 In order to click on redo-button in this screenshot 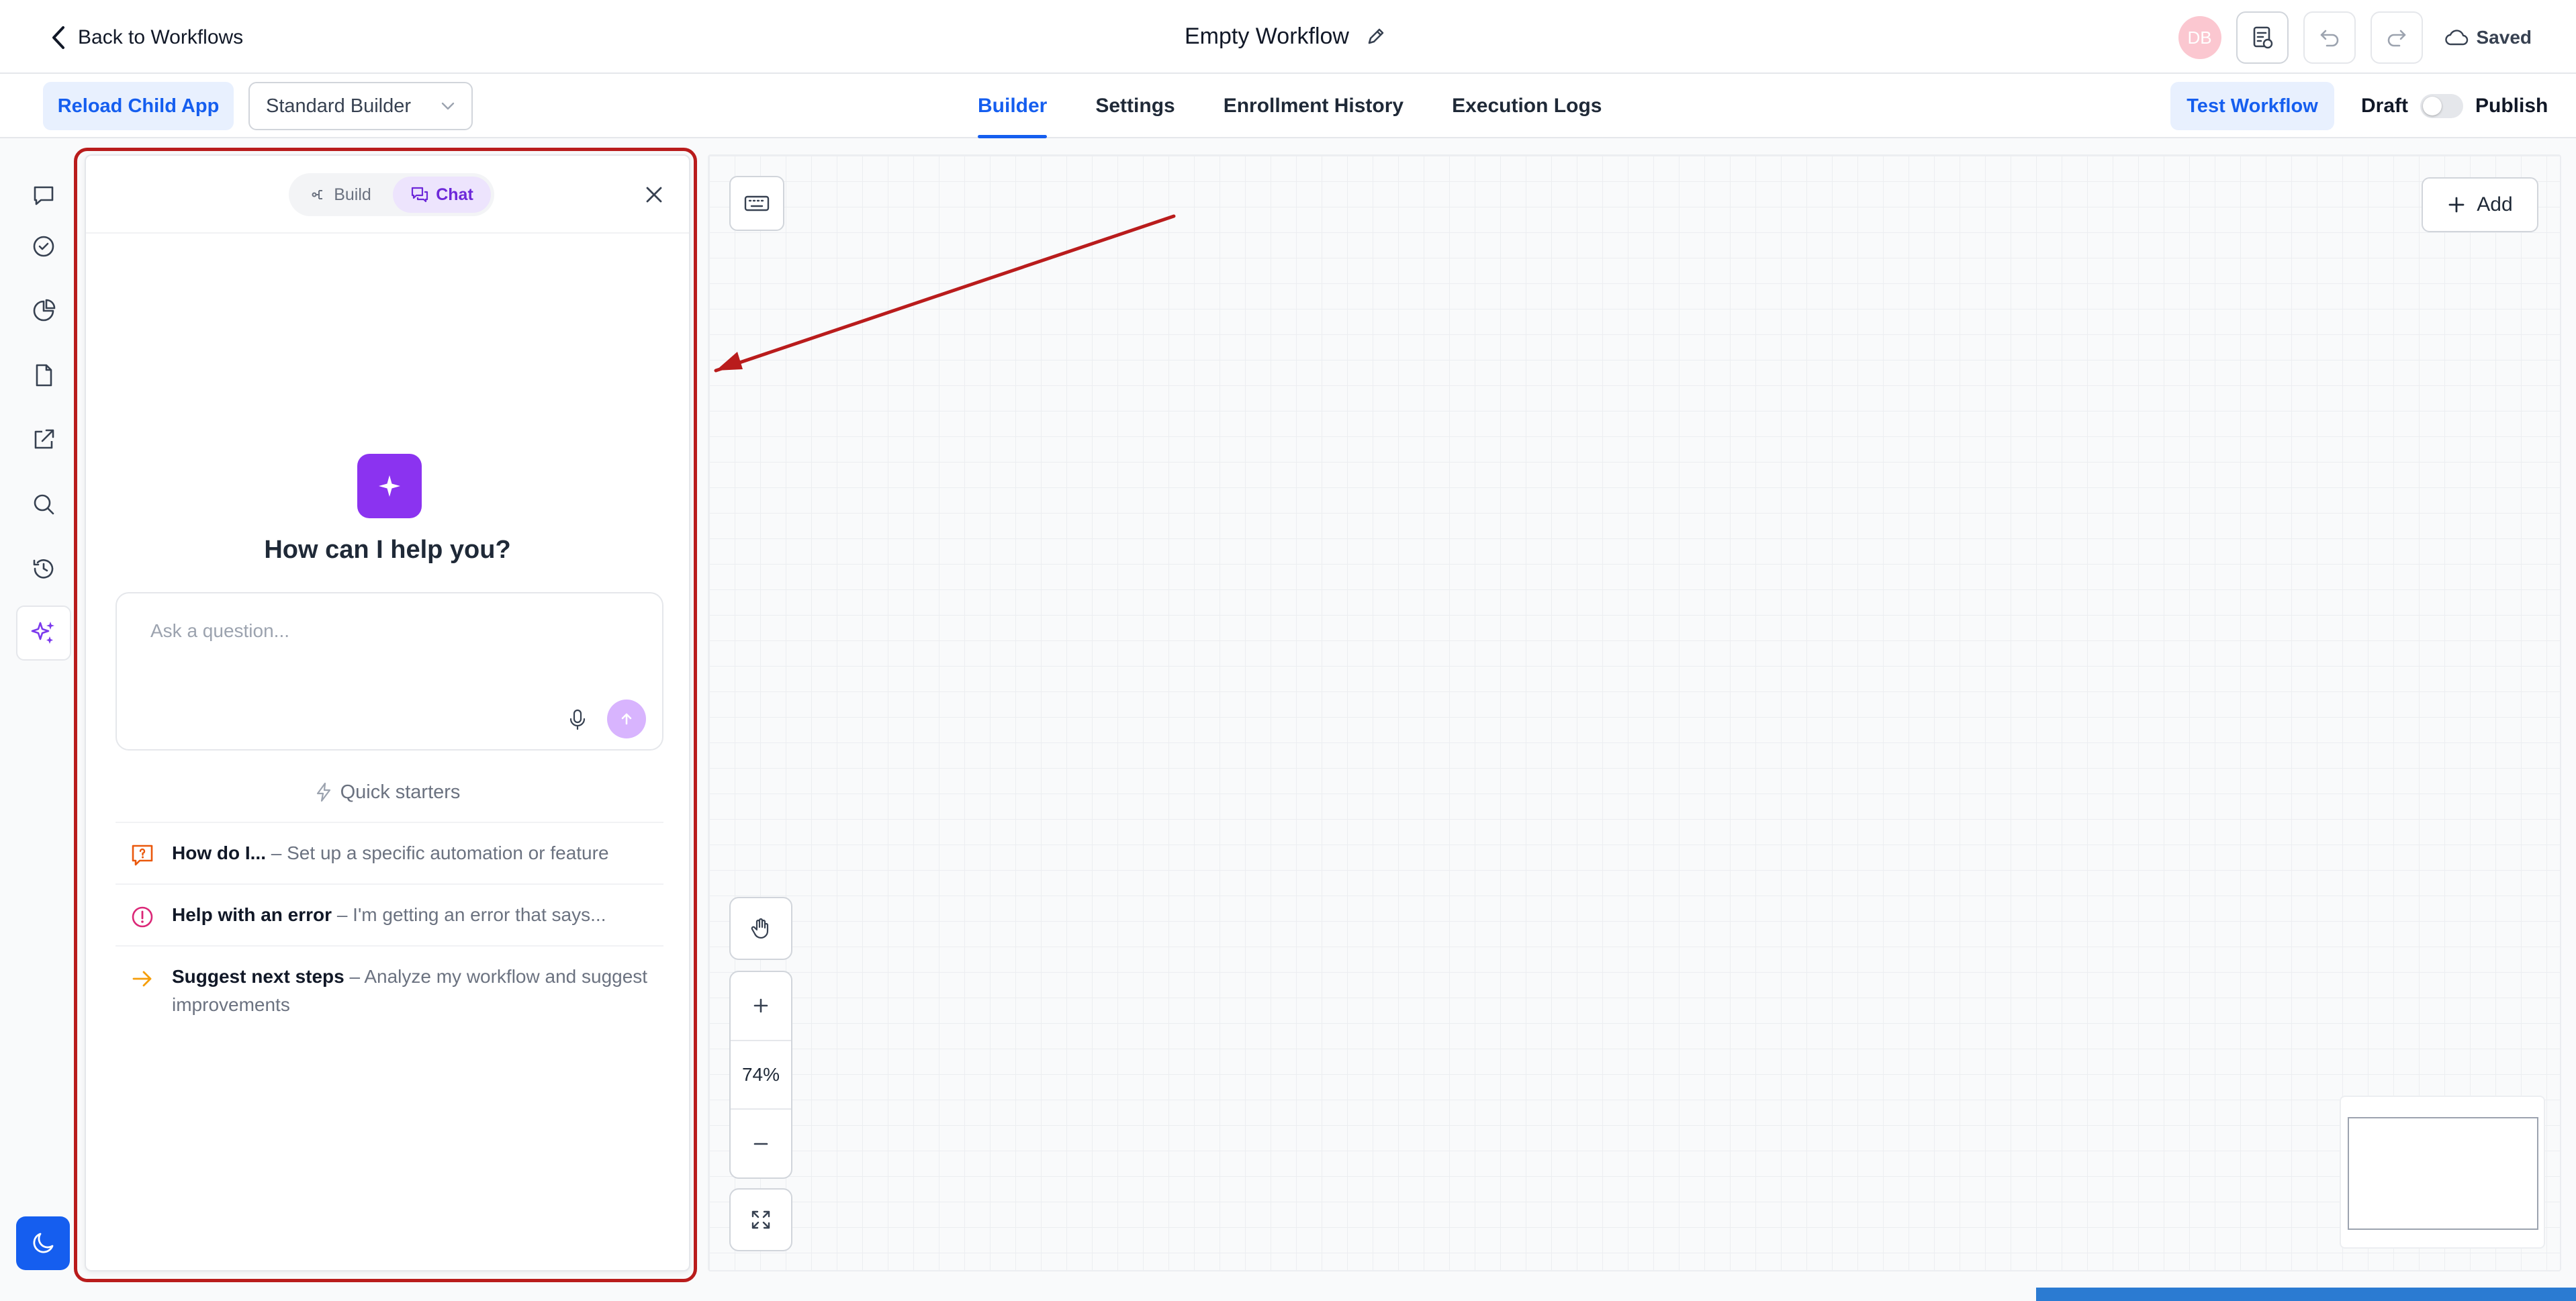, I will do `click(2396, 37)`.